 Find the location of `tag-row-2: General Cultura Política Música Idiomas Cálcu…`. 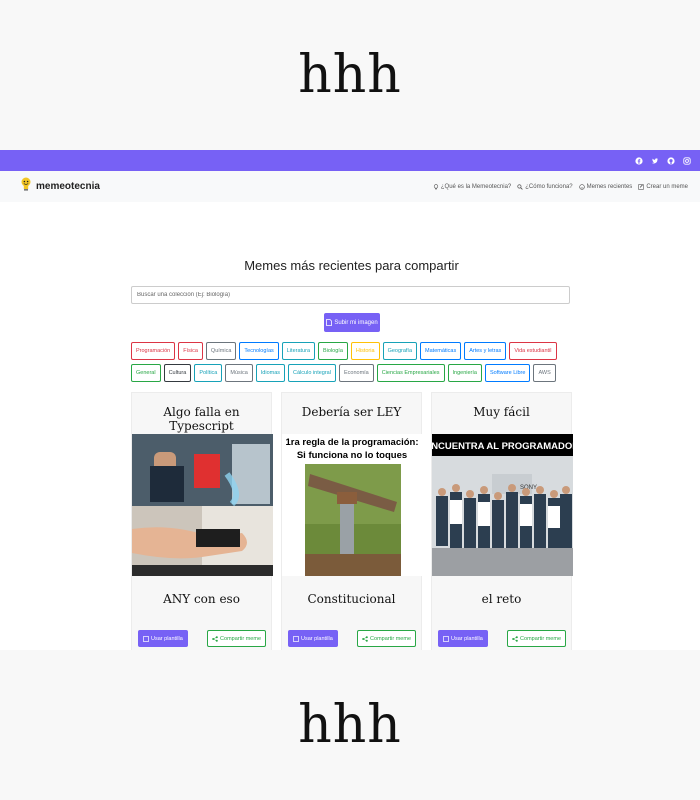

tag-row-2: General Cultura Política Música Idiomas Cálcu… is located at coordinates (351, 373).